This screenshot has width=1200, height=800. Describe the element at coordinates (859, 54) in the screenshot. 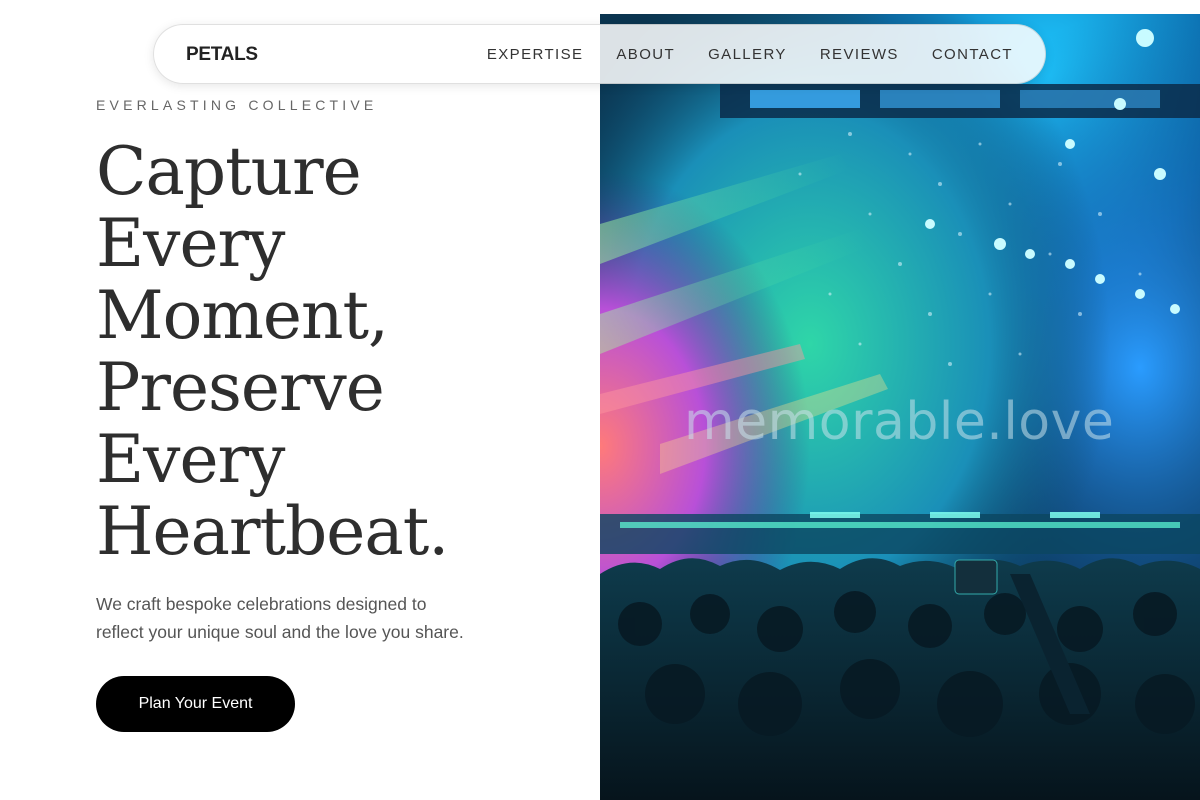

I see `nav-link-reviews: REVIEWS` at that location.